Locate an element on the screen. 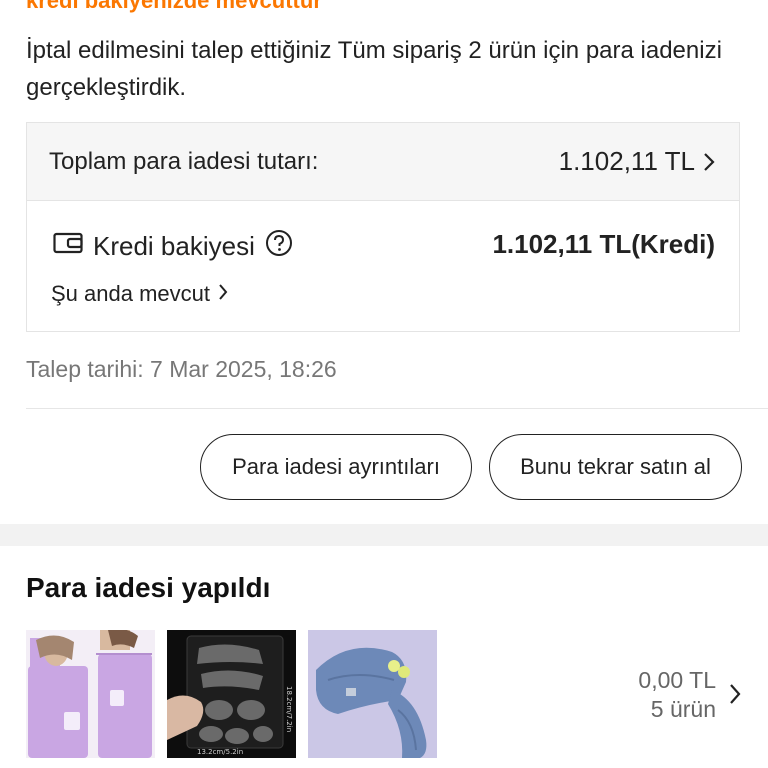  credit-balance-amount: 1.102,11 TL(Kredi) is located at coordinates (603, 244).